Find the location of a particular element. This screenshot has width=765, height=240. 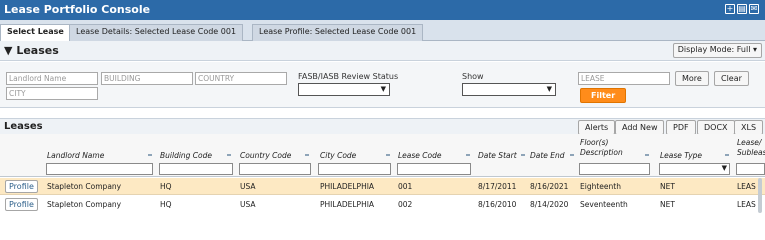

clear-button: Clear is located at coordinates (731, 78).